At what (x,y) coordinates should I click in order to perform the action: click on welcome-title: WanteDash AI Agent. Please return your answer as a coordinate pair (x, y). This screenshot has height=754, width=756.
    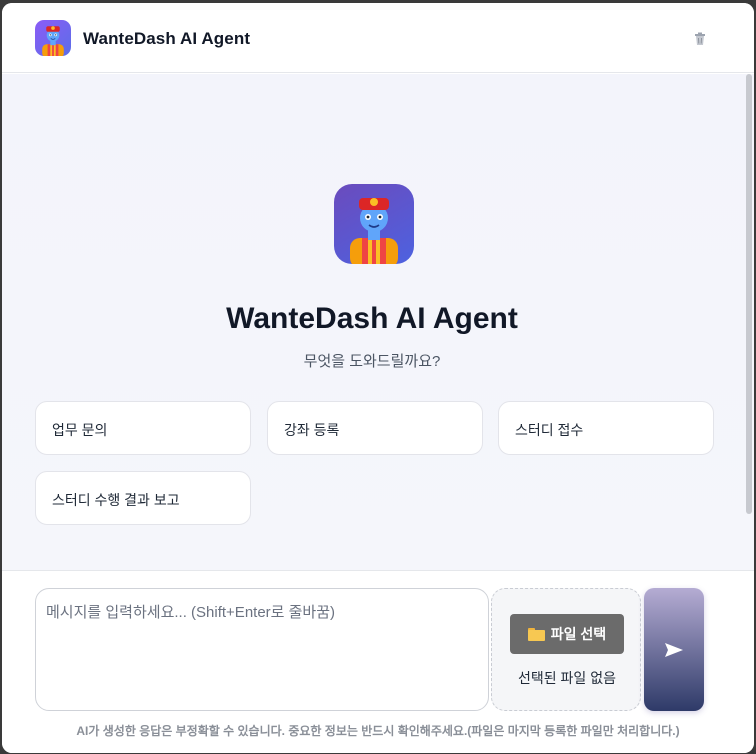
    Looking at the image, I should click on (372, 318).